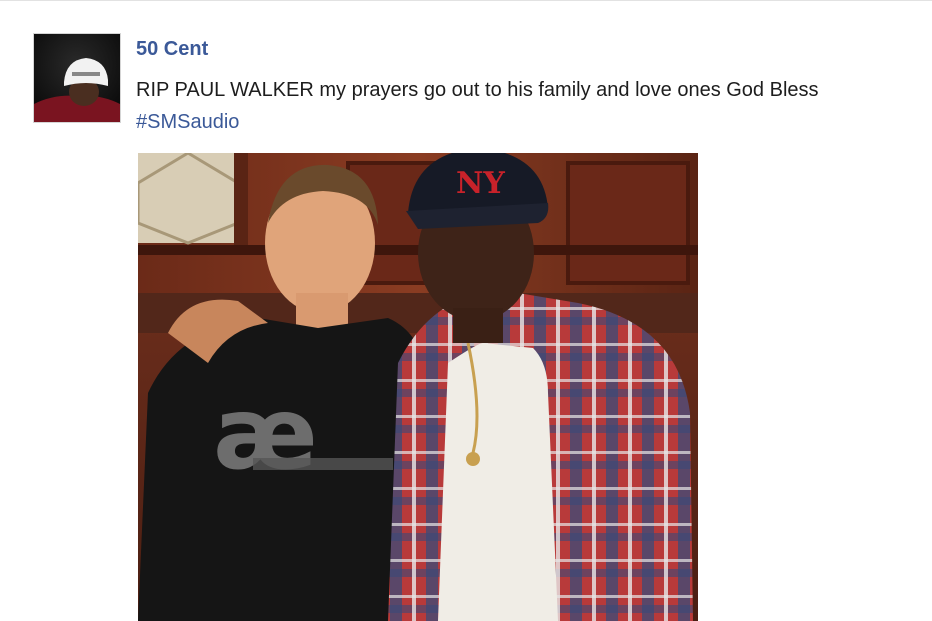  I want to click on profile-photo-icon, so click(77, 78).